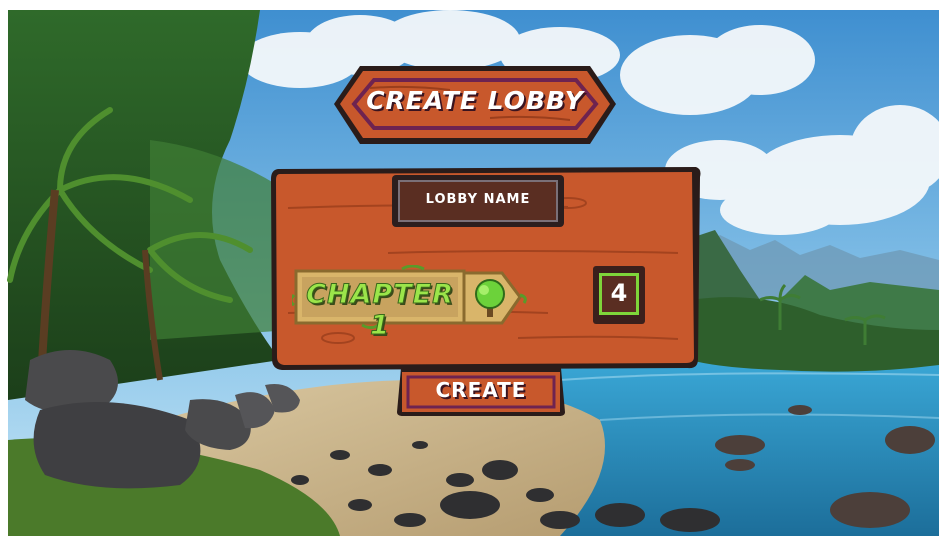 The height and width of the screenshot is (536, 939). I want to click on create-button-label: CREATE, so click(481, 390).